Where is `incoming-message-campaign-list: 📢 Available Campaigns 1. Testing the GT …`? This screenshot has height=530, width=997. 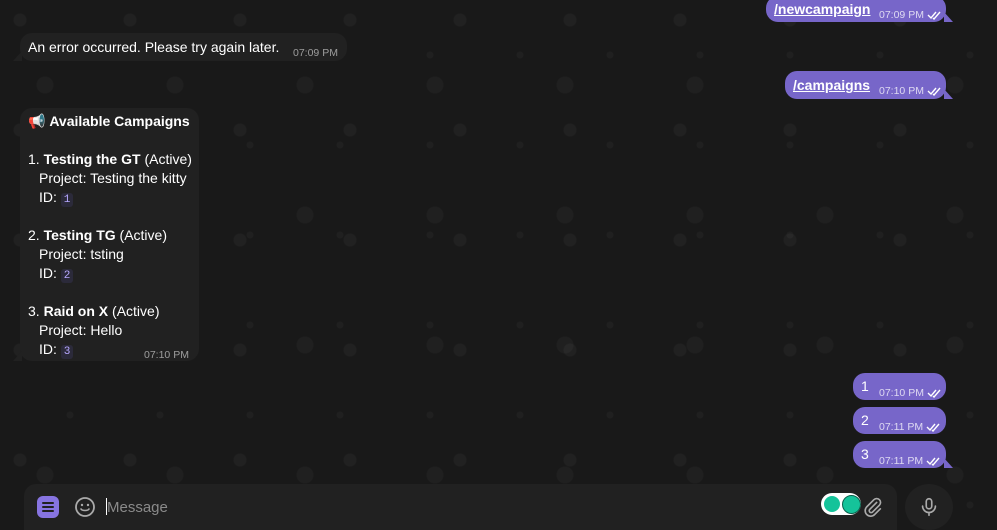 incoming-message-campaign-list: 📢 Available Campaigns 1. Testing the GT … is located at coordinates (106, 234).